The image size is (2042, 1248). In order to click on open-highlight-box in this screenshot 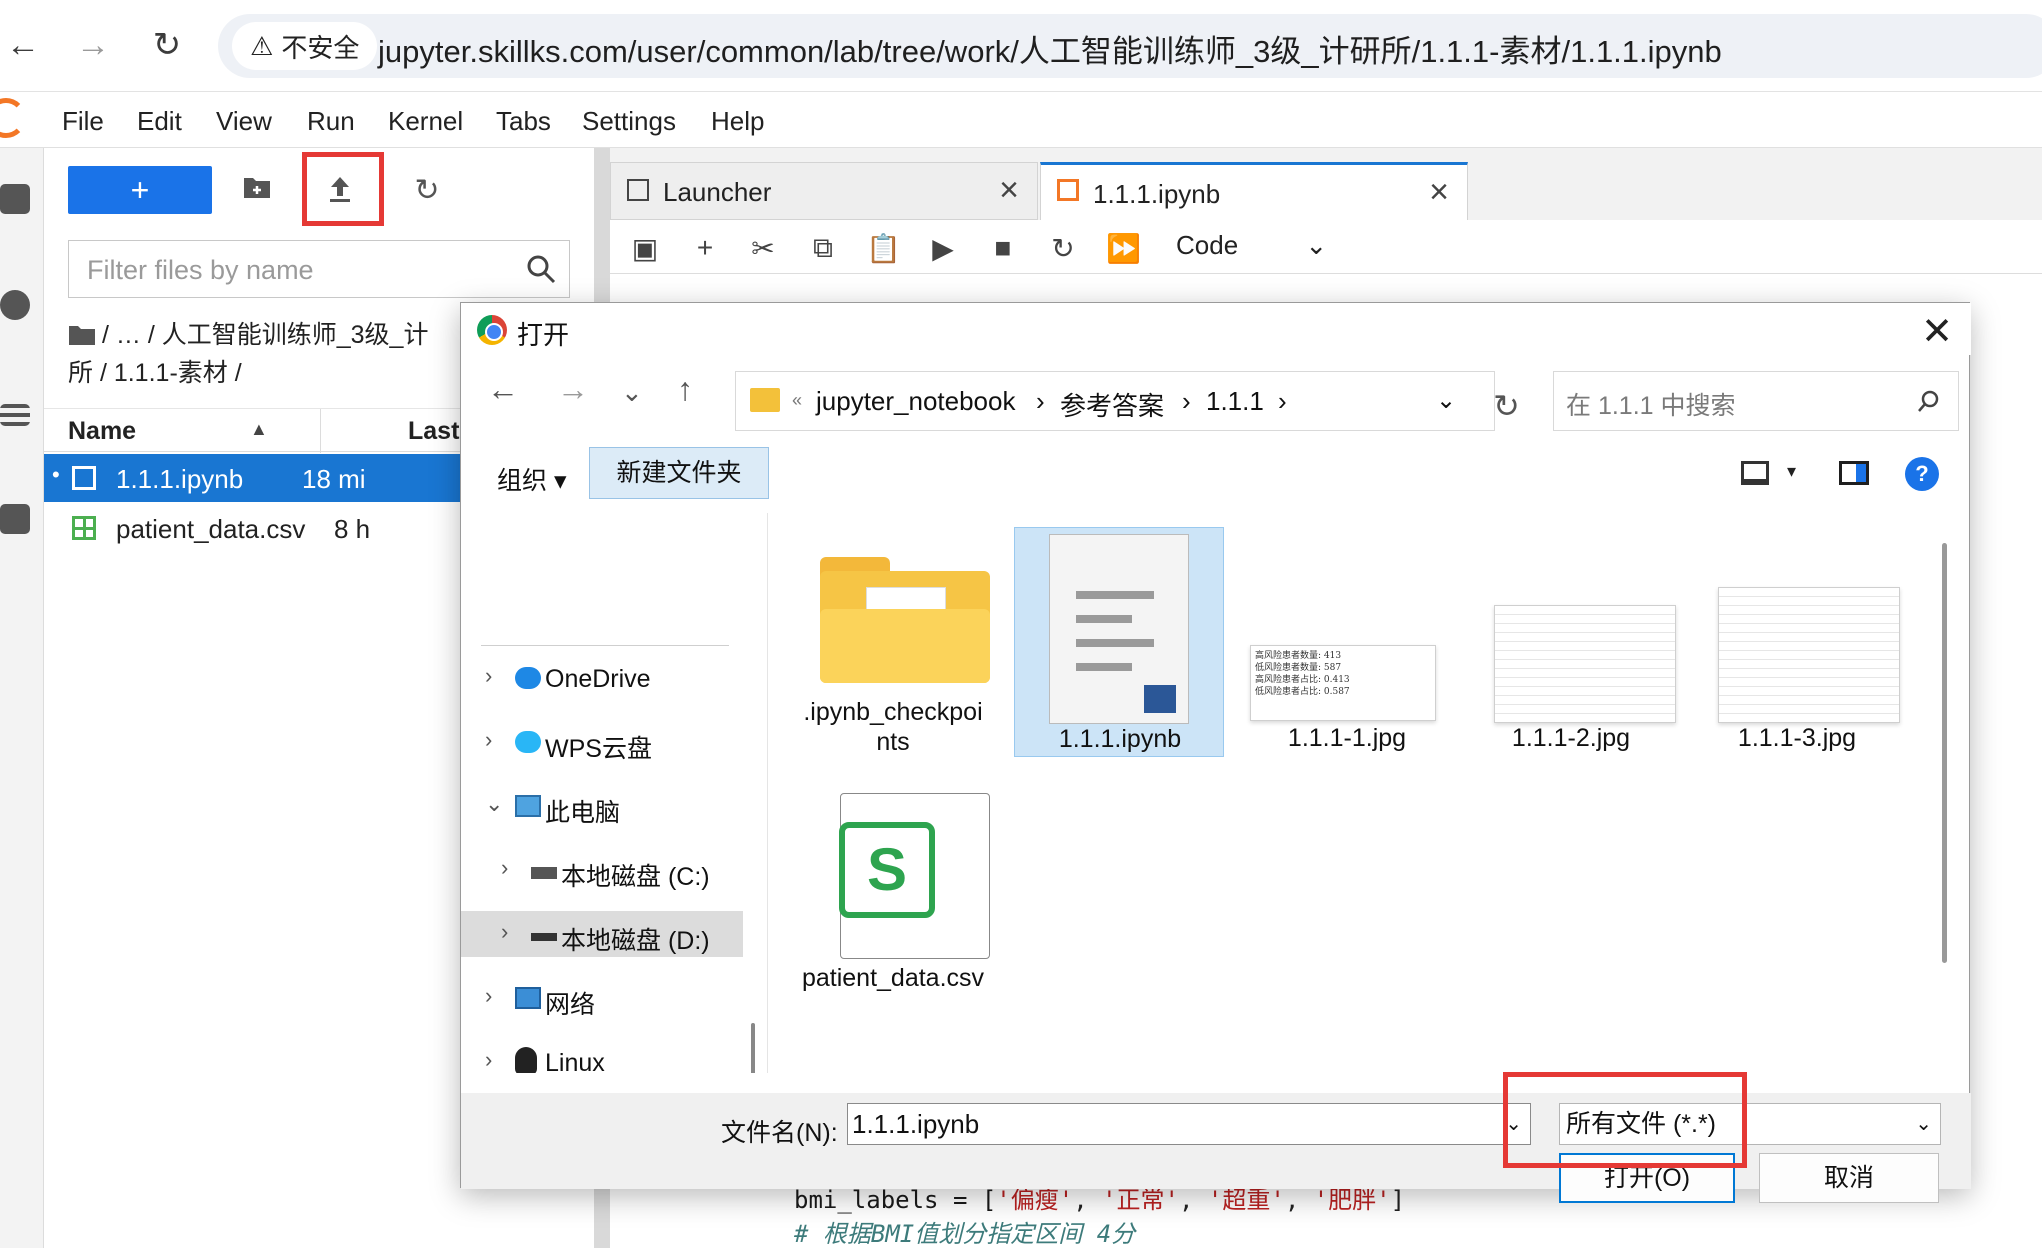, I will do `click(1625, 1120)`.